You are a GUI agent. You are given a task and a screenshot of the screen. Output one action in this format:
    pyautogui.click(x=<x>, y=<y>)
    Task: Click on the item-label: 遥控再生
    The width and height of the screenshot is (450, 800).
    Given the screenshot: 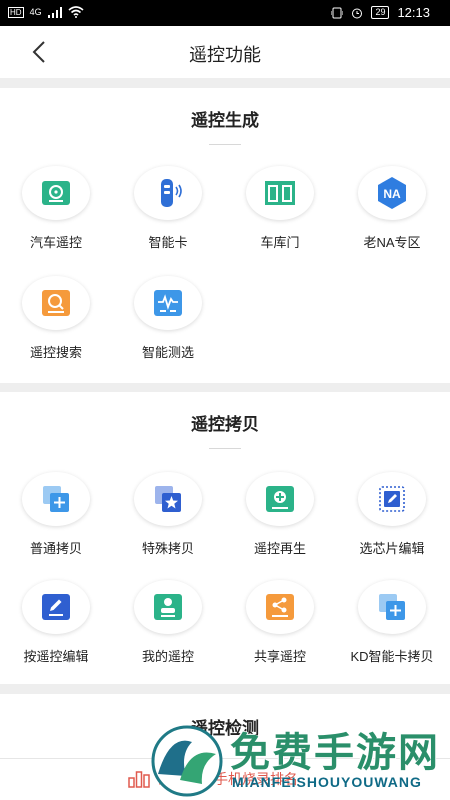 What is the action you would take?
    pyautogui.click(x=279, y=548)
    